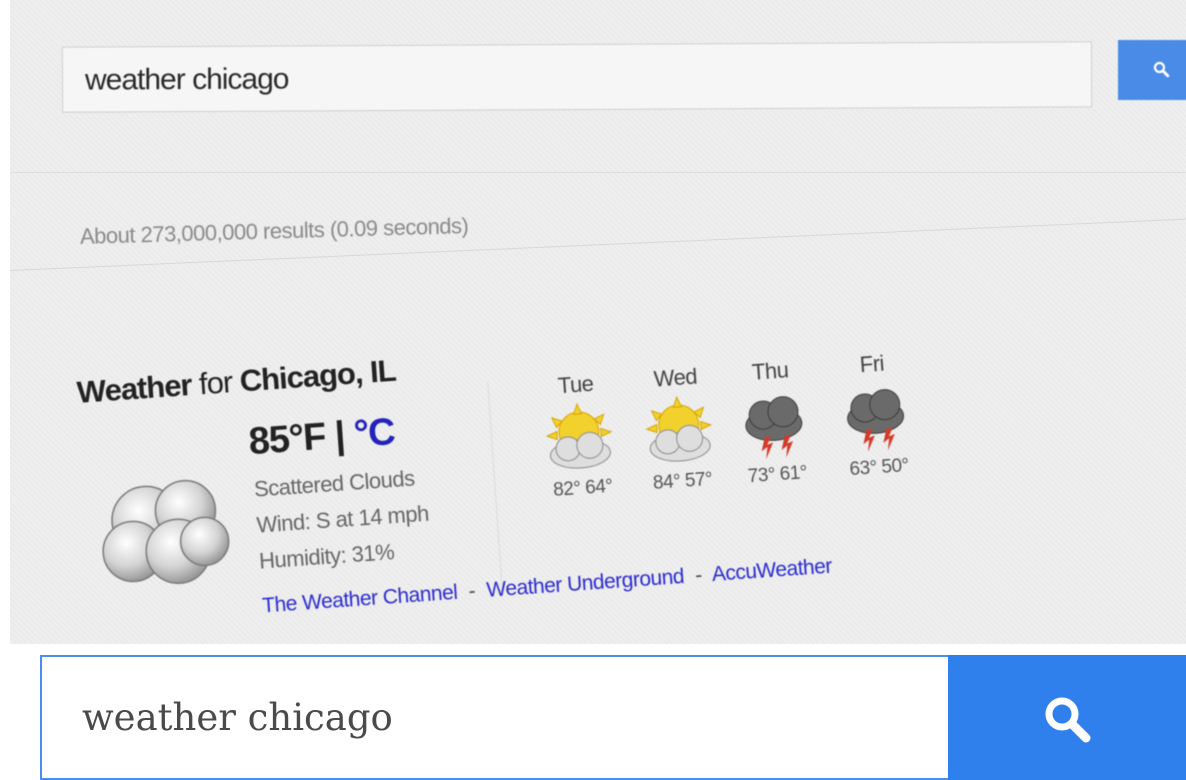  I want to click on forecast-temps: 73° 61°, so click(777, 475).